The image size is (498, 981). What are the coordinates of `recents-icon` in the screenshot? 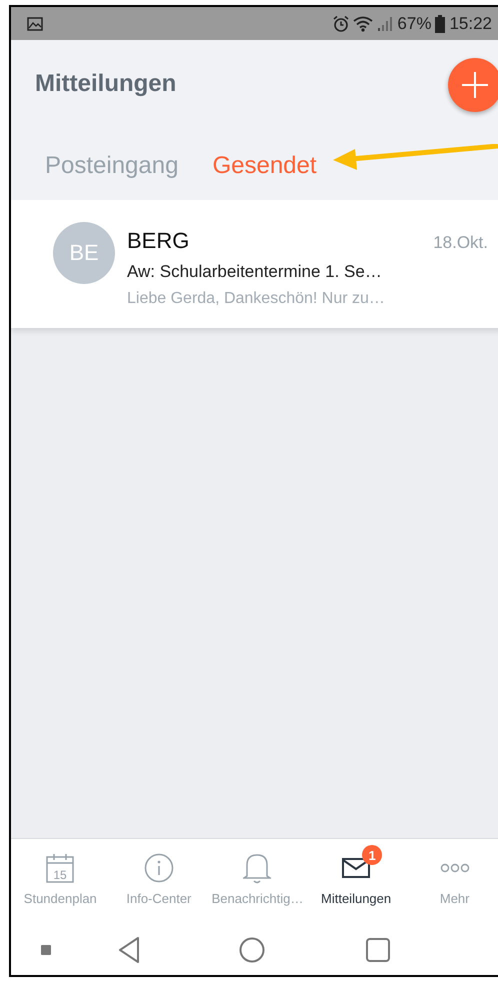 It's located at (378, 950).